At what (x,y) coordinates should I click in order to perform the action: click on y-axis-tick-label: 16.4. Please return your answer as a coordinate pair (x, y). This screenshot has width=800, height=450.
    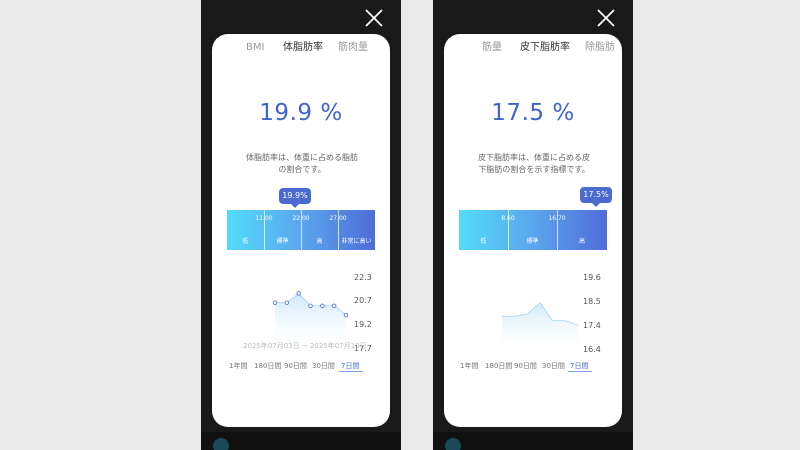
    Looking at the image, I should click on (592, 349).